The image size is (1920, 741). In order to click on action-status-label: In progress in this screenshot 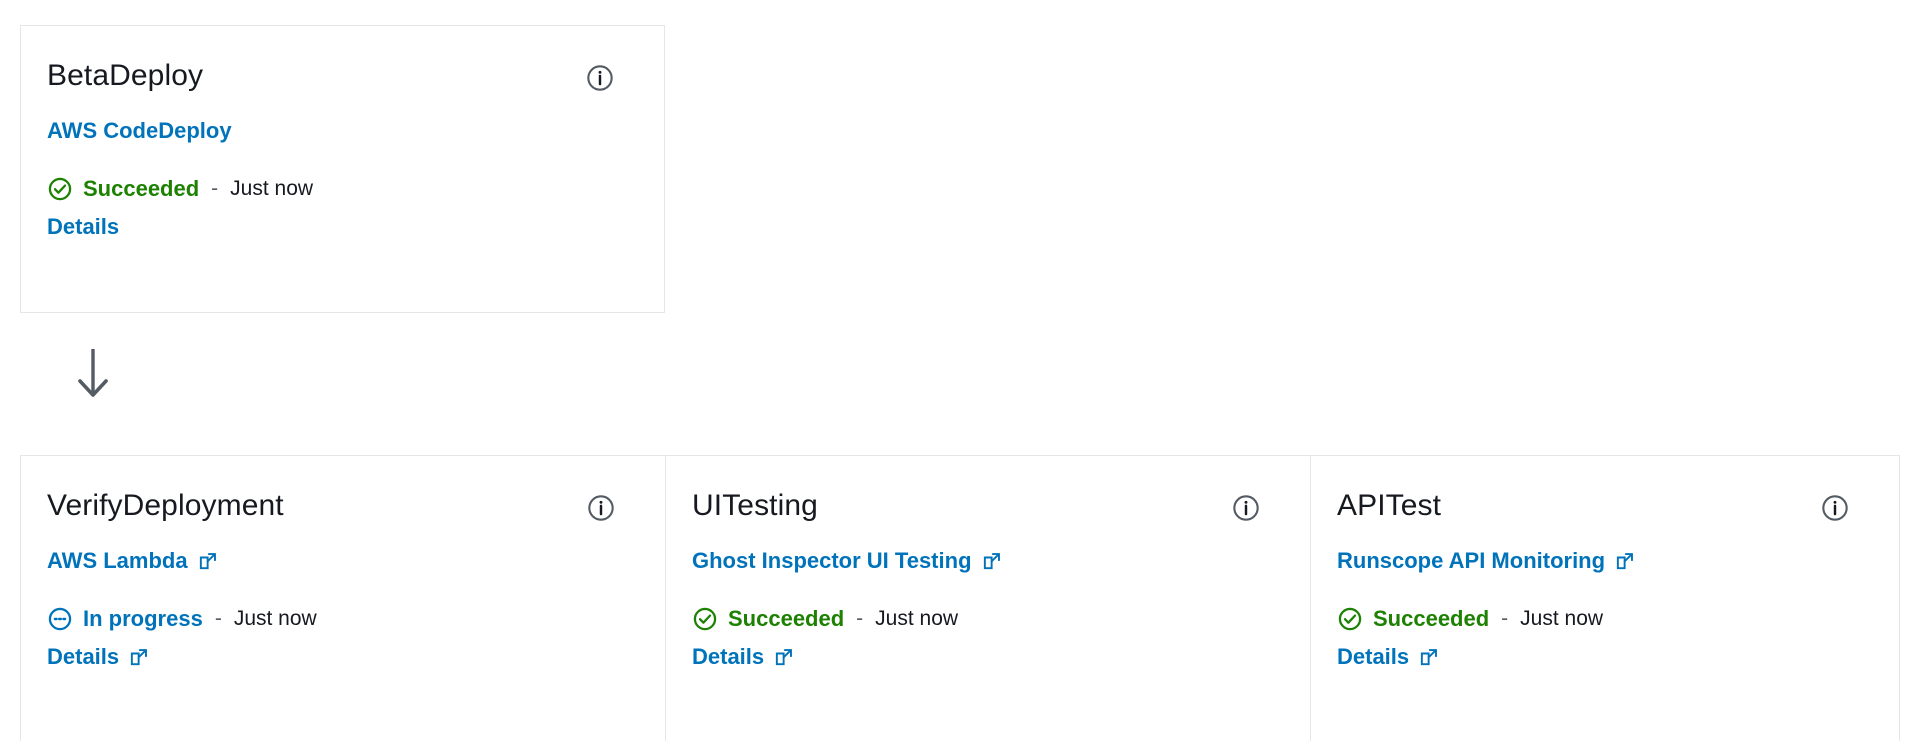, I will do `click(143, 618)`.